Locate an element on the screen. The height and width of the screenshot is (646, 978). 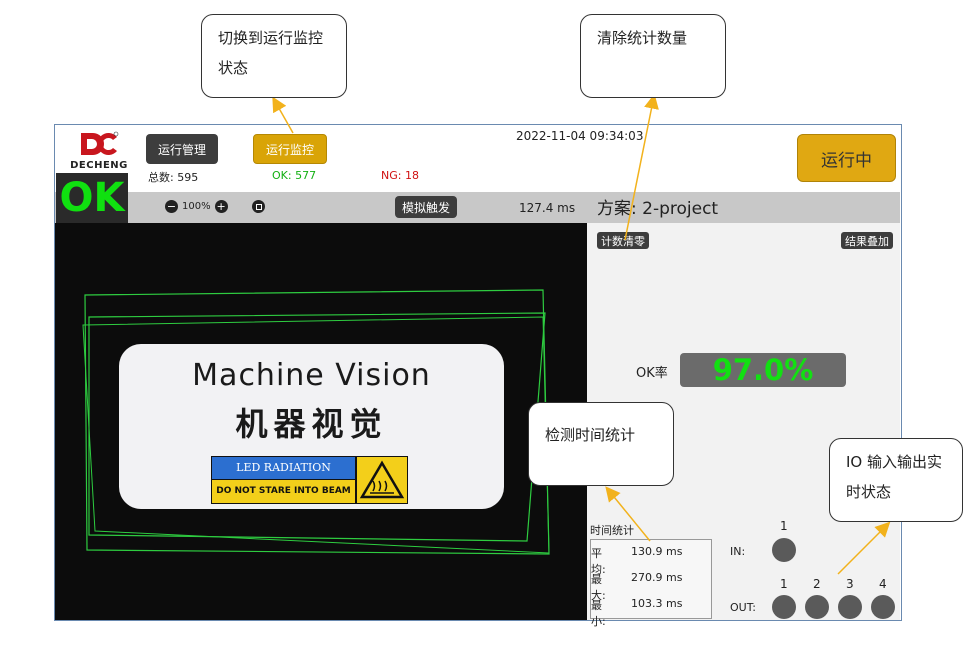
ok-rate-value: 97.0% is located at coordinates (763, 370).